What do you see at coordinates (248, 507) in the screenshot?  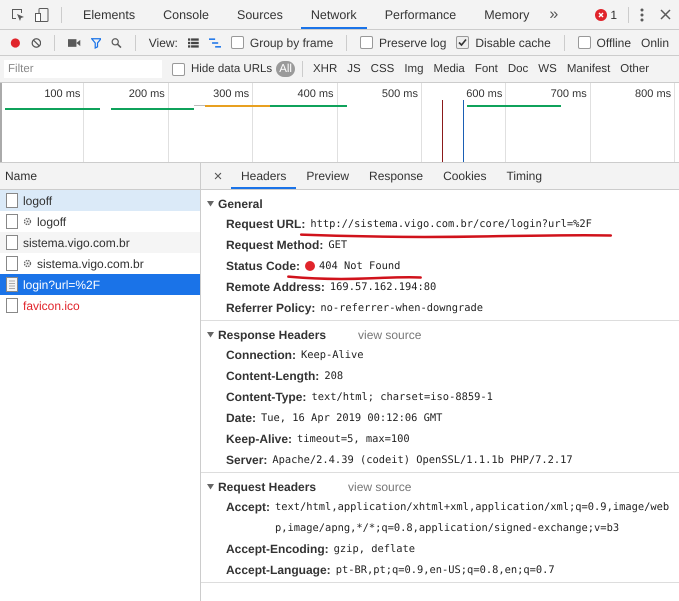 I see `header-name: Accept:` at bounding box center [248, 507].